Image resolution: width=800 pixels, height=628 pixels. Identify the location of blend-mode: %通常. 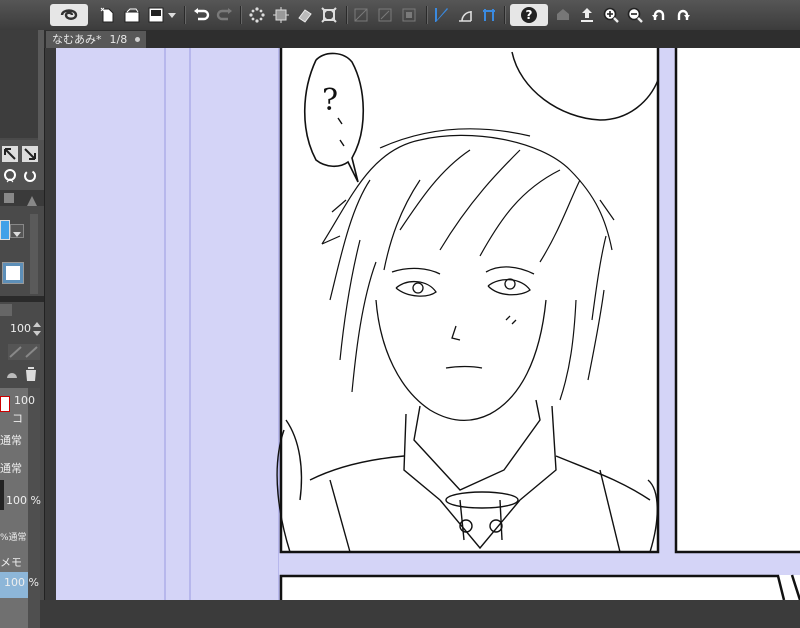
(13, 538).